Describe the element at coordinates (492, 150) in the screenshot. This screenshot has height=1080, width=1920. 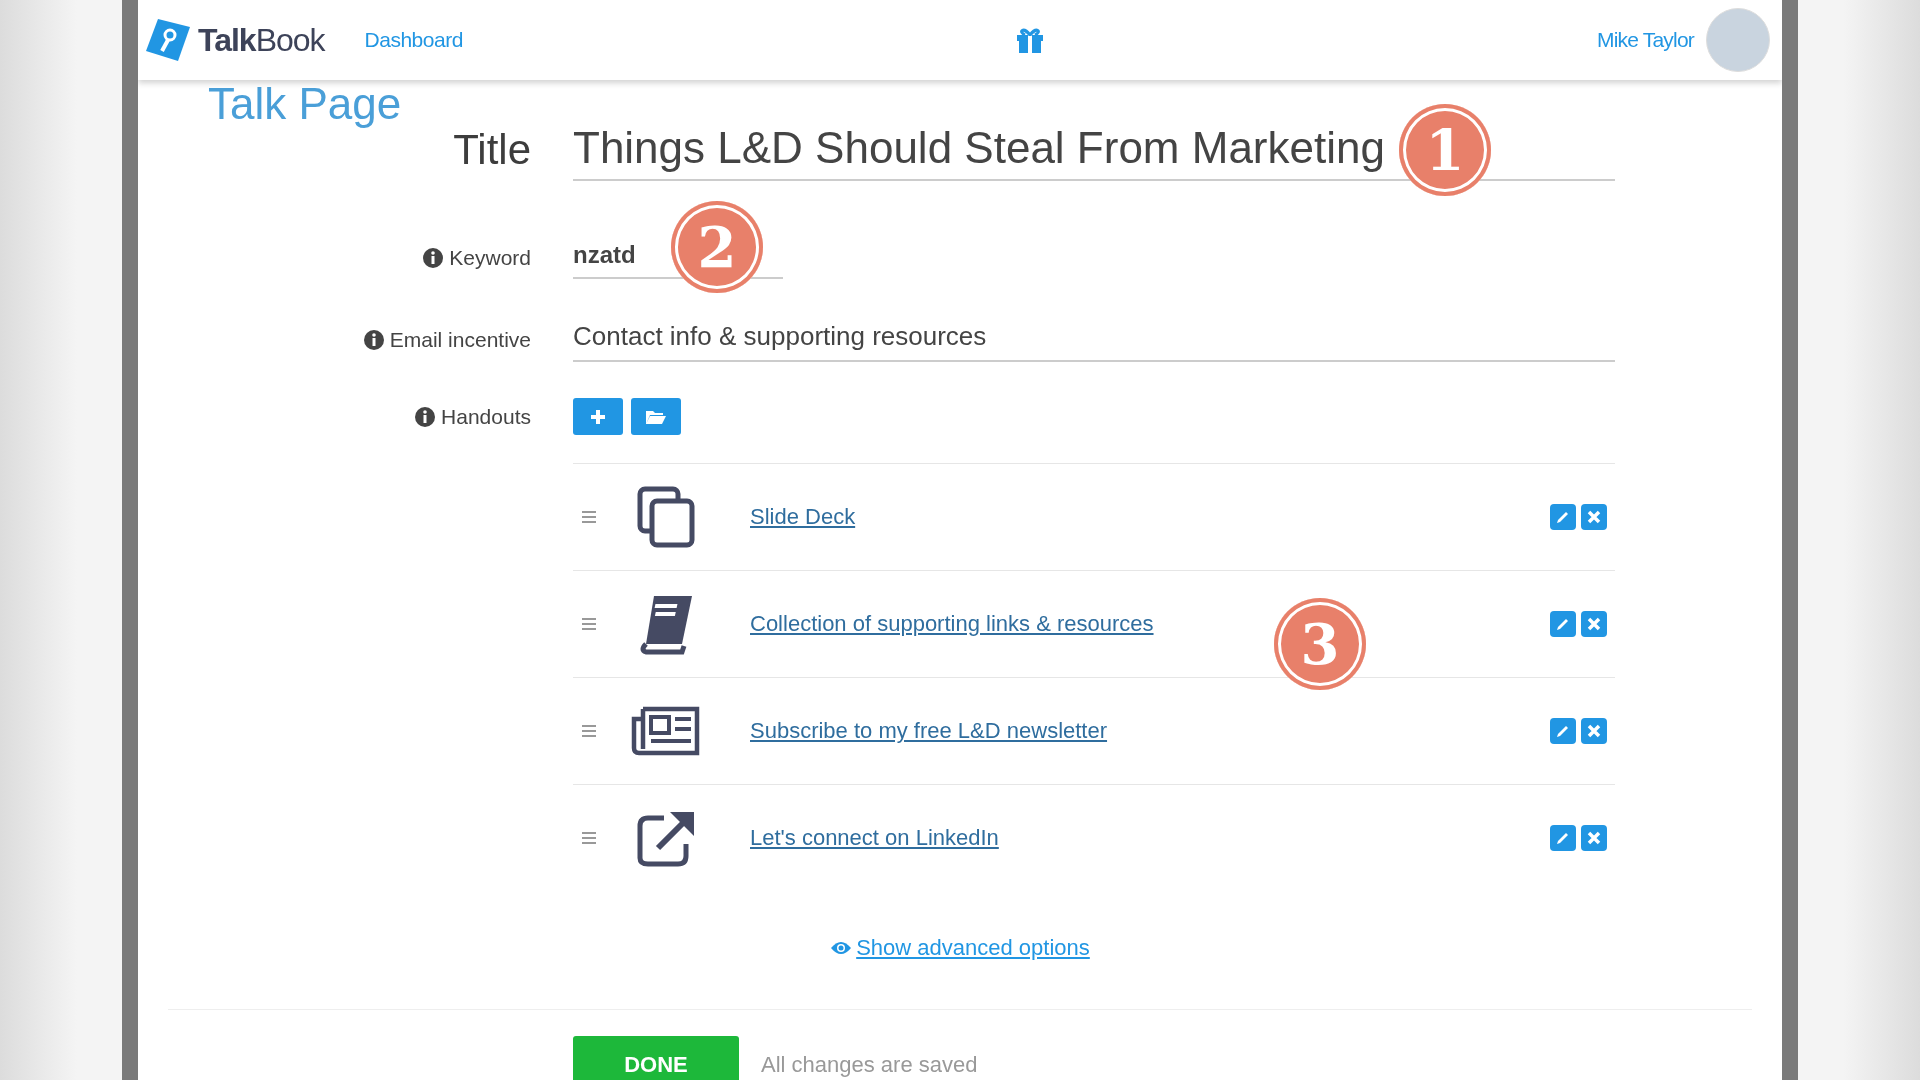
I see `title-label: Title` at that location.